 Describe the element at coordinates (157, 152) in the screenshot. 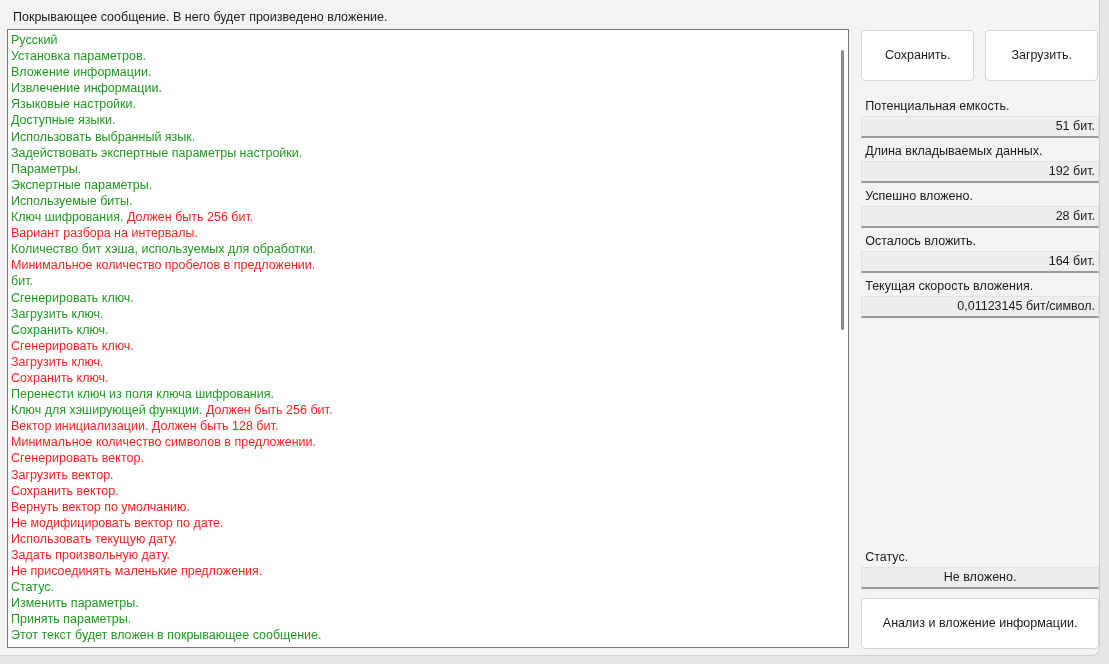

I see `text-line: Задействовать экспертные параметры настройки.` at that location.